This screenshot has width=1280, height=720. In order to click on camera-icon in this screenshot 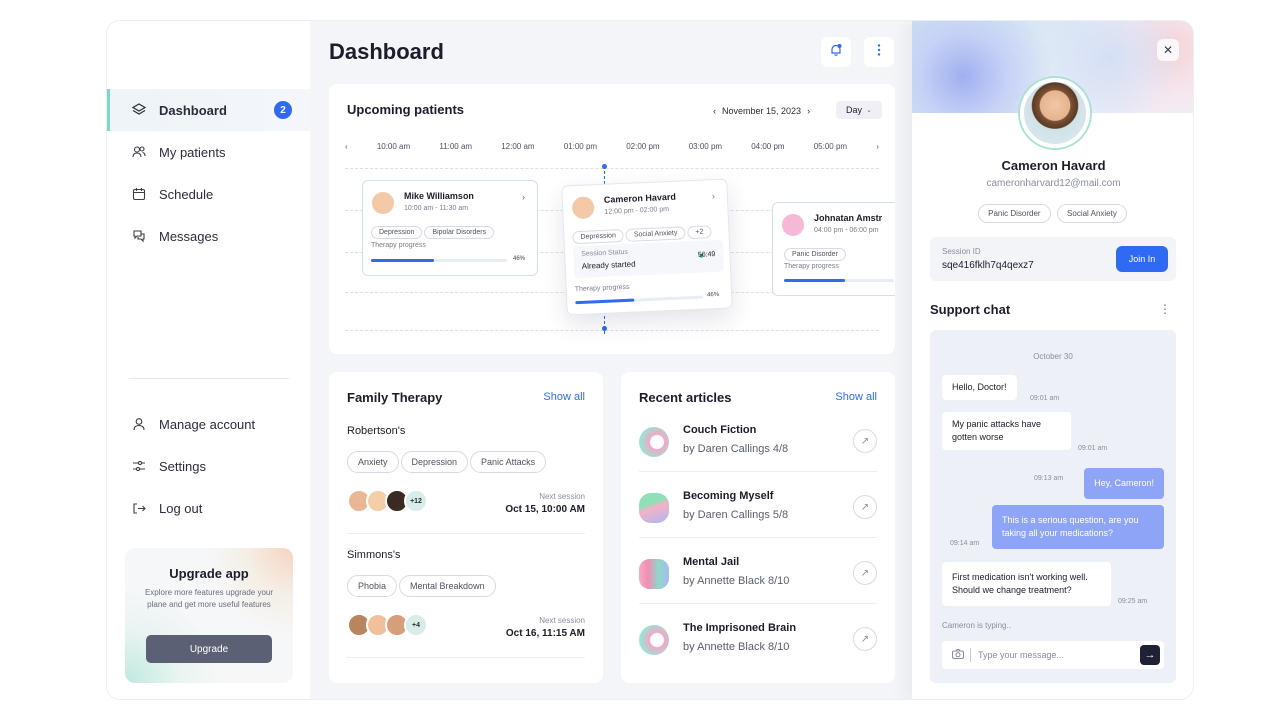, I will do `click(958, 655)`.